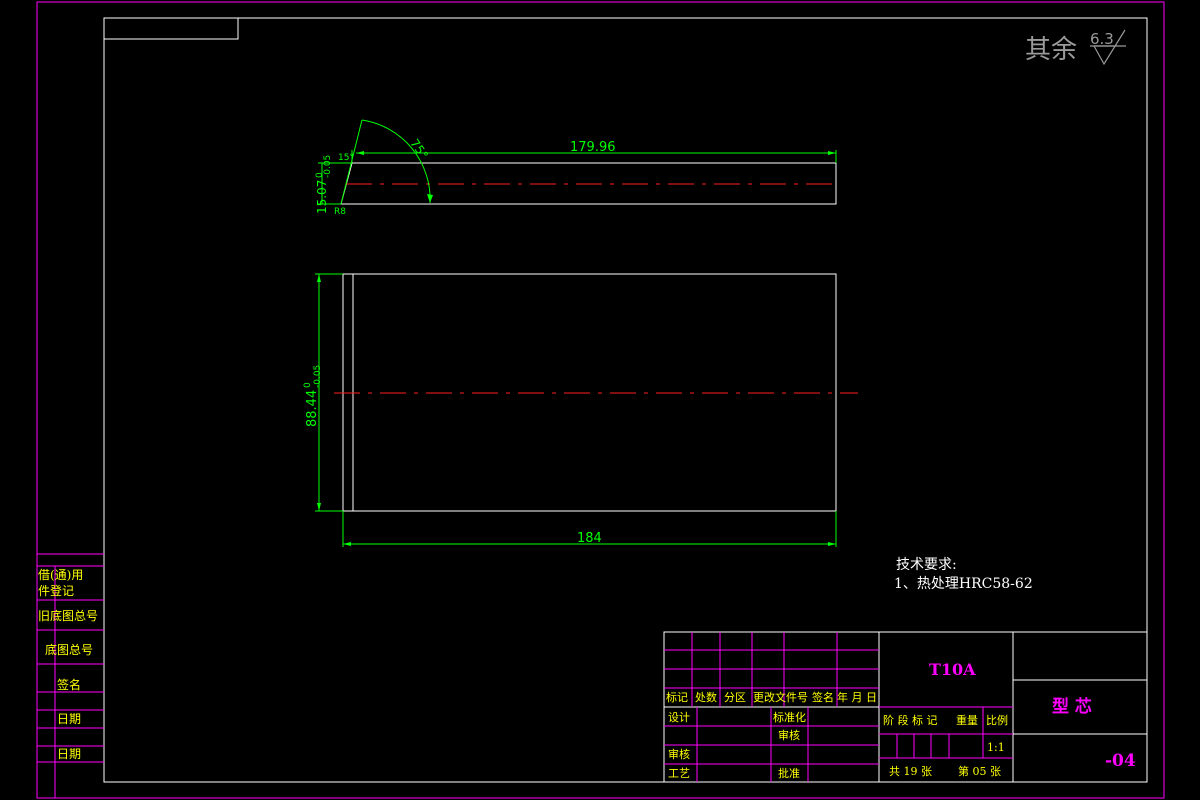 This screenshot has width=1200, height=800. I want to click on surface-finish-value: 6.3, so click(1102, 39).